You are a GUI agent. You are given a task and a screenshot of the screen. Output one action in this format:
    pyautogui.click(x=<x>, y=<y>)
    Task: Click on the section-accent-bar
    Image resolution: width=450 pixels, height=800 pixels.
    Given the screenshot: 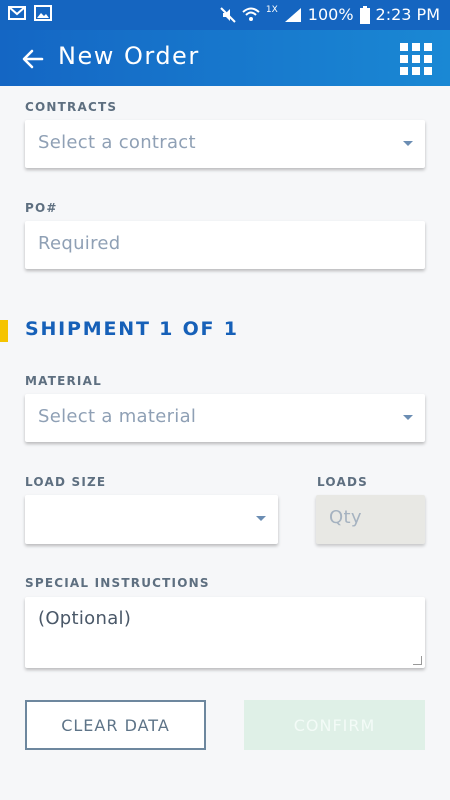 What is the action you would take?
    pyautogui.click(x=4, y=331)
    